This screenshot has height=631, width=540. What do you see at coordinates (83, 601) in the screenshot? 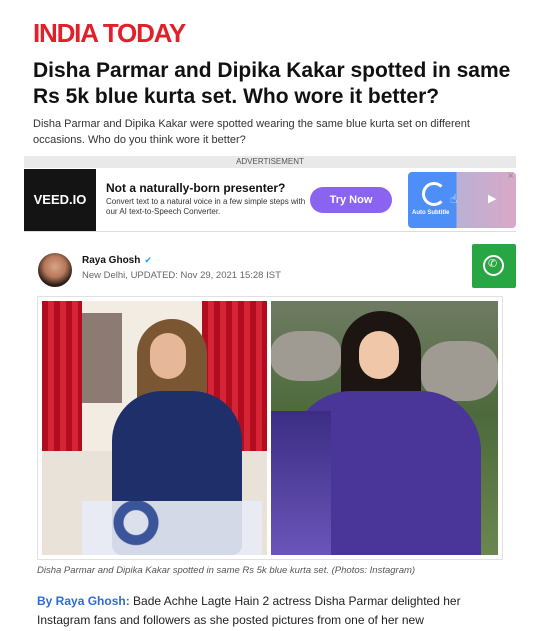
I see `byline-link: By Raya Ghosh:` at bounding box center [83, 601].